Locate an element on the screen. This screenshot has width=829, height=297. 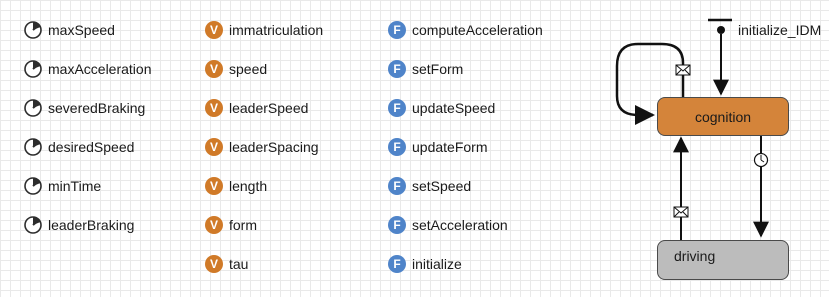
function-item: F setSpeed is located at coordinates (429, 186).